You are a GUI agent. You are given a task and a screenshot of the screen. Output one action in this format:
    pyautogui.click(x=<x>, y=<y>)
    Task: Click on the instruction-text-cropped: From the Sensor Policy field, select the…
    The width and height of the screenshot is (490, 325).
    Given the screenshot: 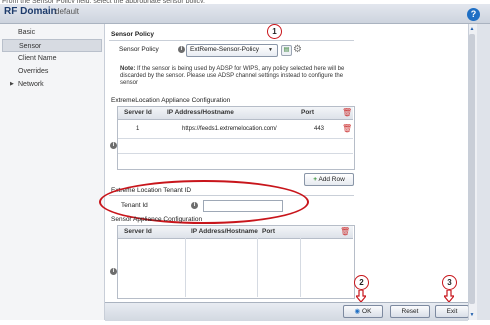 What is the action you would take?
    pyautogui.click(x=103, y=1)
    